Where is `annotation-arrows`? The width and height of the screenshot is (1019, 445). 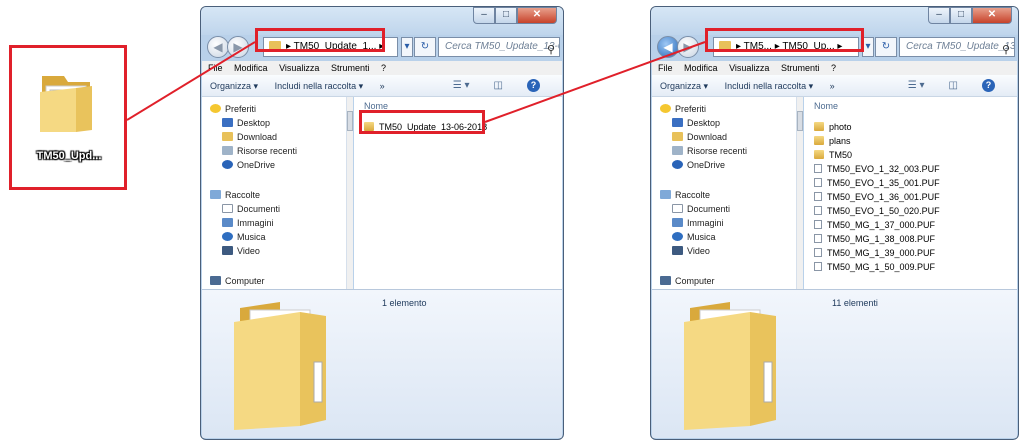
annotation-arrows is located at coordinates (416, 82).